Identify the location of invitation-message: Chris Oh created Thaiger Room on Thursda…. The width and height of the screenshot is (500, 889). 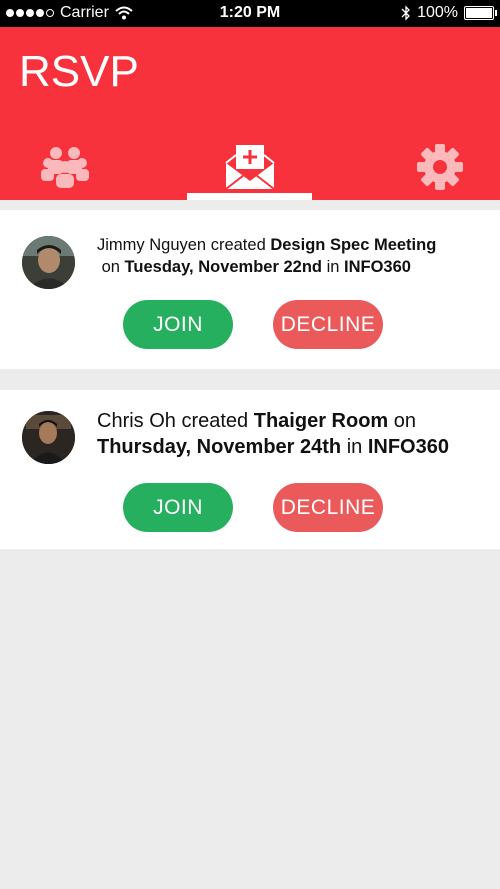
(292, 434).